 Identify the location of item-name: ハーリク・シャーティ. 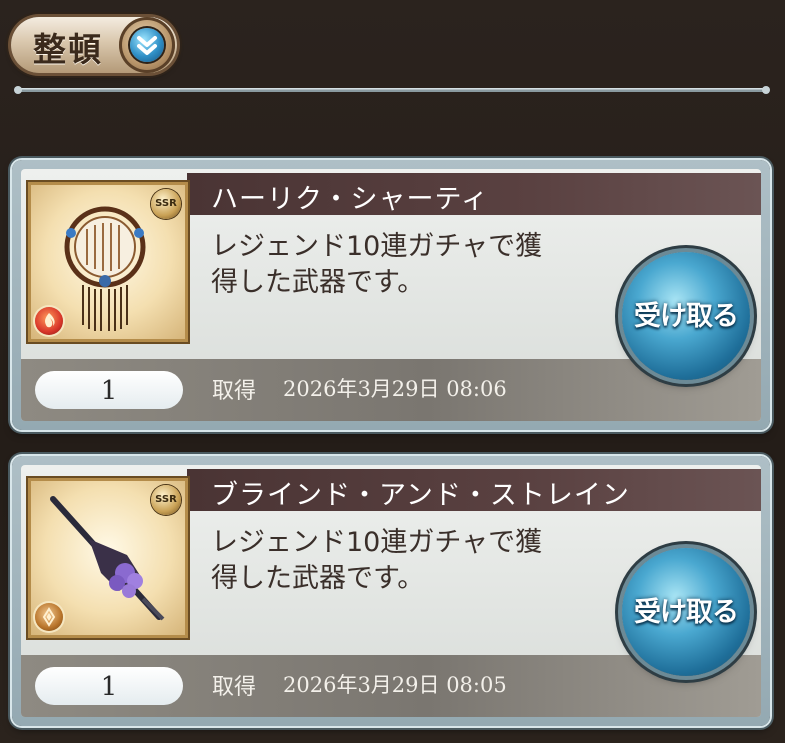
(350, 199).